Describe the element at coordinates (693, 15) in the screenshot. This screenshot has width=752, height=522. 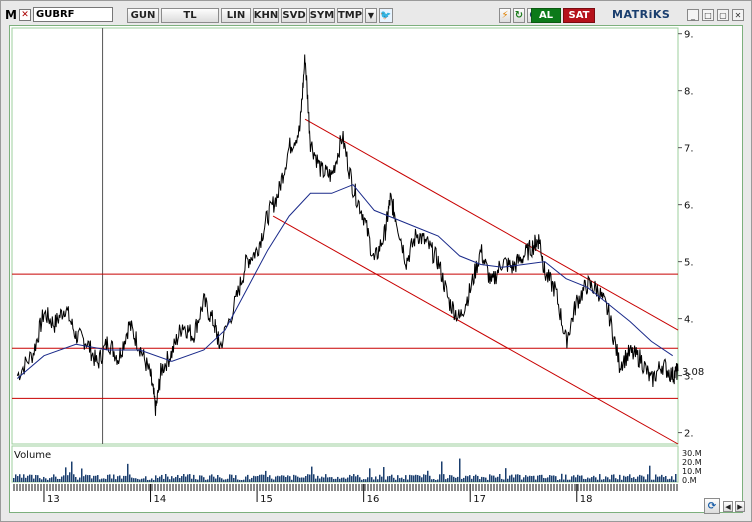
I see `minimize-icon: _` at that location.